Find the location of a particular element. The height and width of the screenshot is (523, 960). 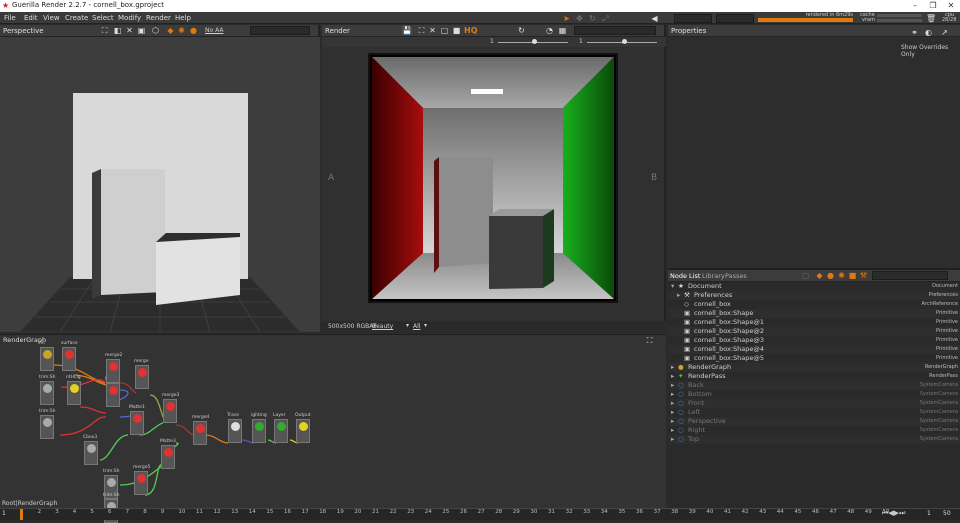

channel-dropdown-icon: ▾ is located at coordinates (407, 325).